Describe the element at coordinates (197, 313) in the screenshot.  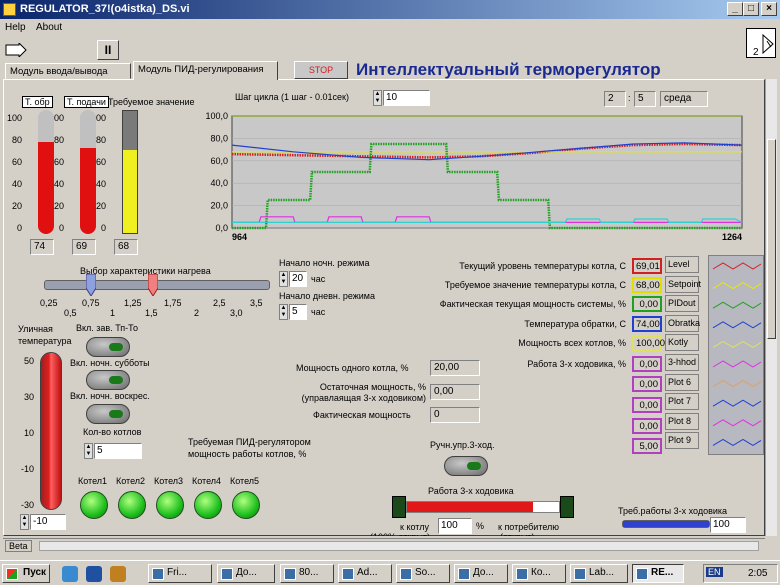
I see `char-tick-bot-4: 2` at that location.